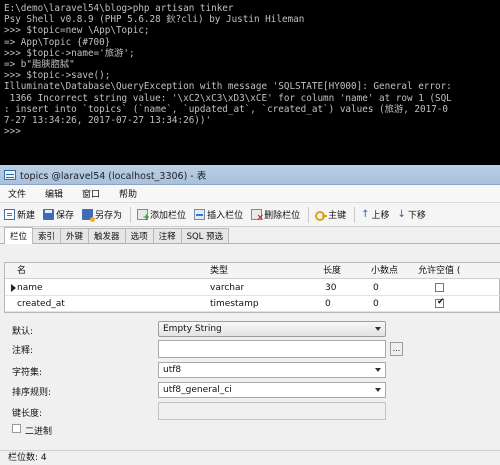  I want to click on menu-bar: 文件 编辑 窗口 帮助, so click(250, 194).